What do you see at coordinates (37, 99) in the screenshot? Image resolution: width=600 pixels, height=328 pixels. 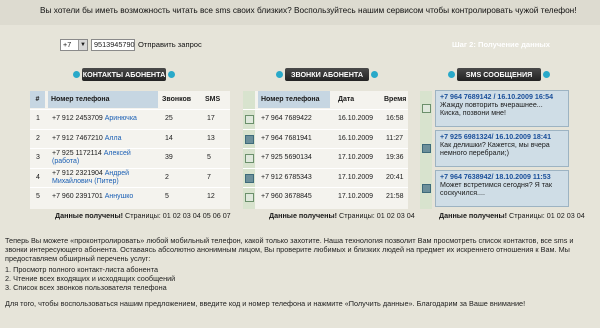 I see `col-header-num: #` at bounding box center [37, 99].